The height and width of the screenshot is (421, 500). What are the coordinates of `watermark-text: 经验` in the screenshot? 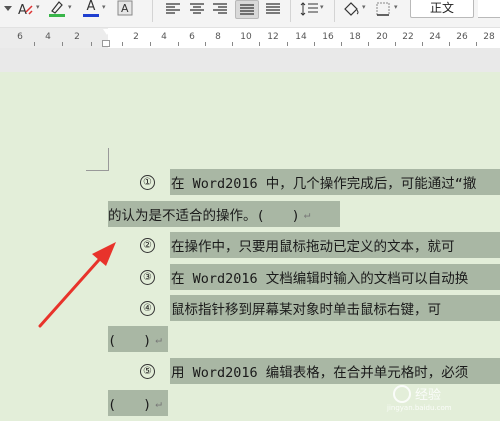 It's located at (428, 395).